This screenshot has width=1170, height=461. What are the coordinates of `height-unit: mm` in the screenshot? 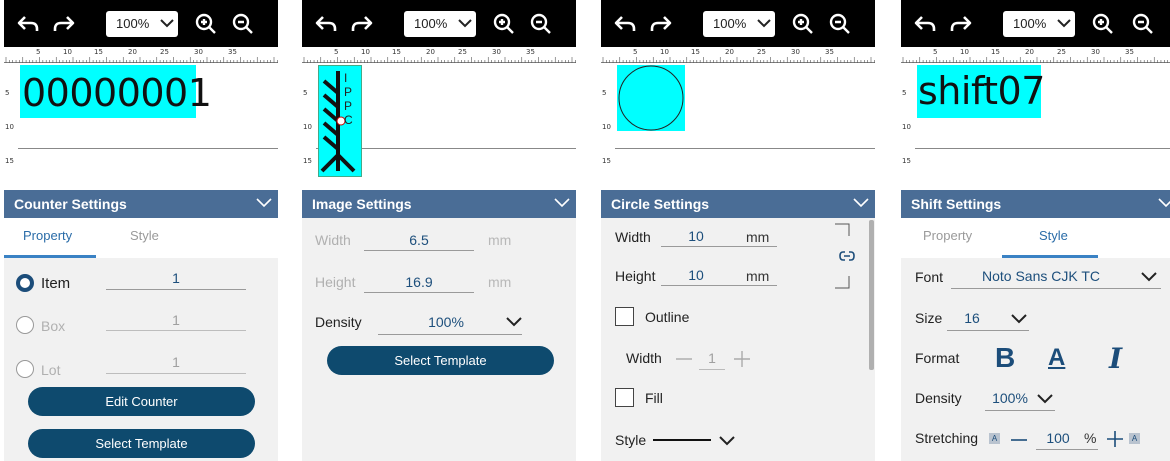 It's located at (500, 282).